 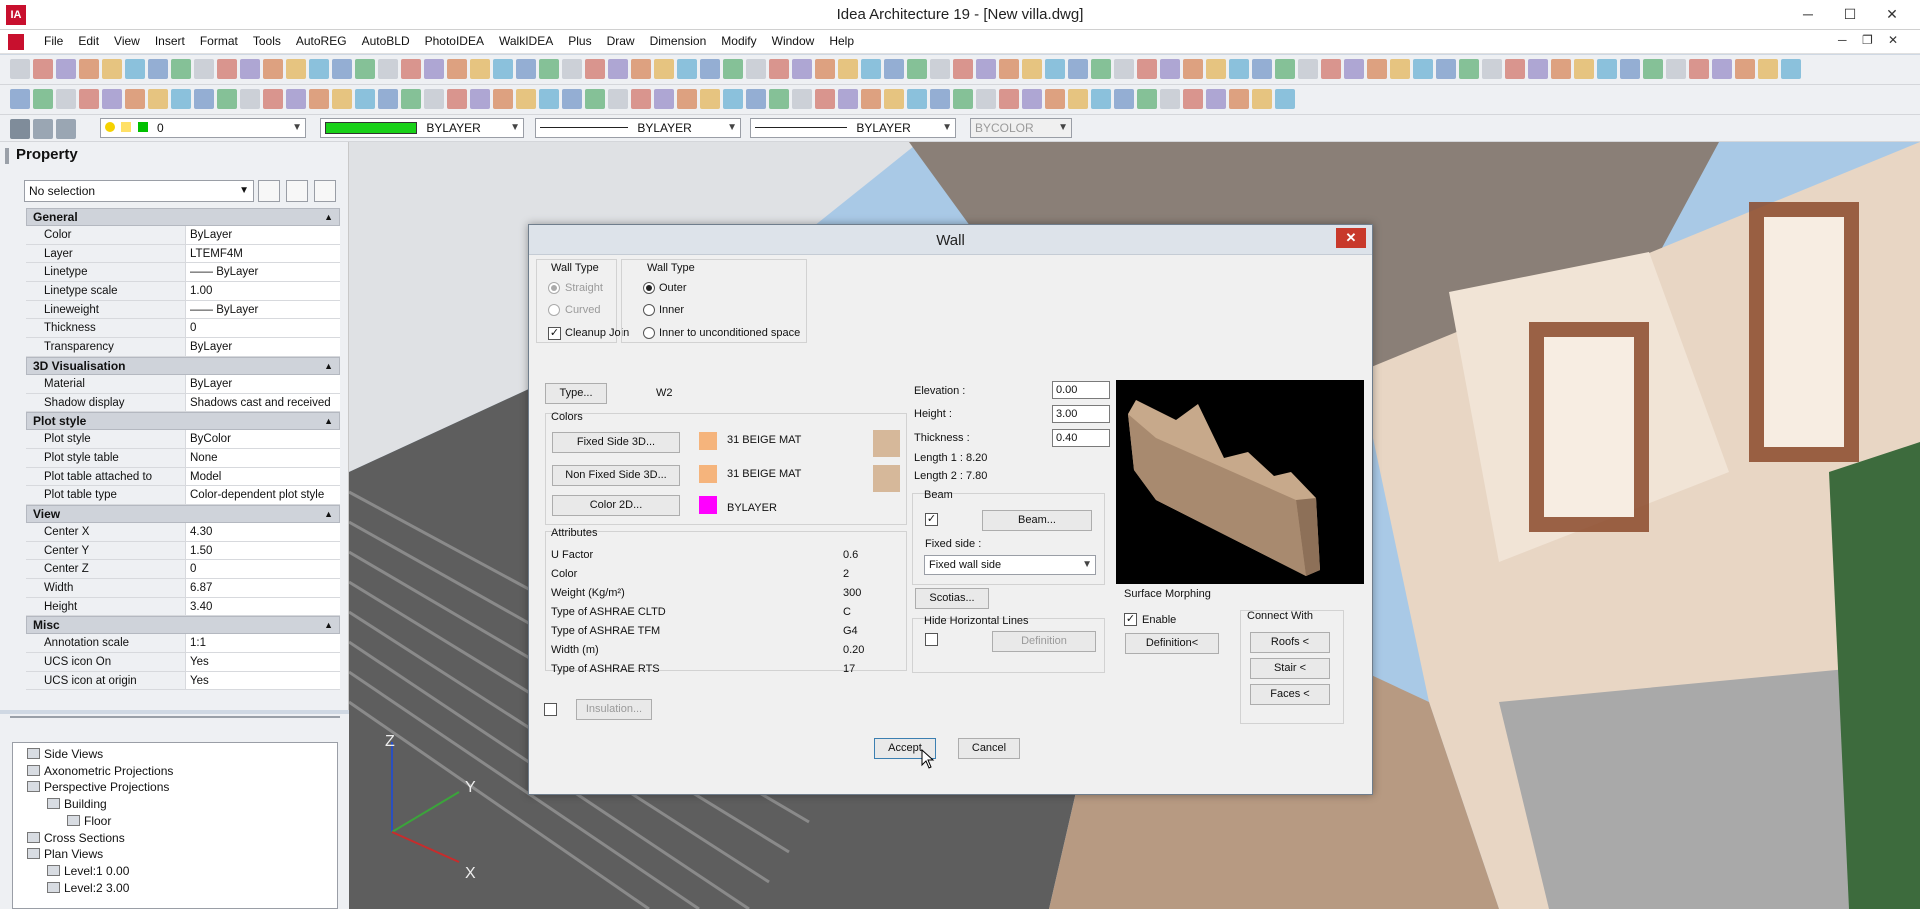 I want to click on menu-view: View, so click(x=127, y=41).